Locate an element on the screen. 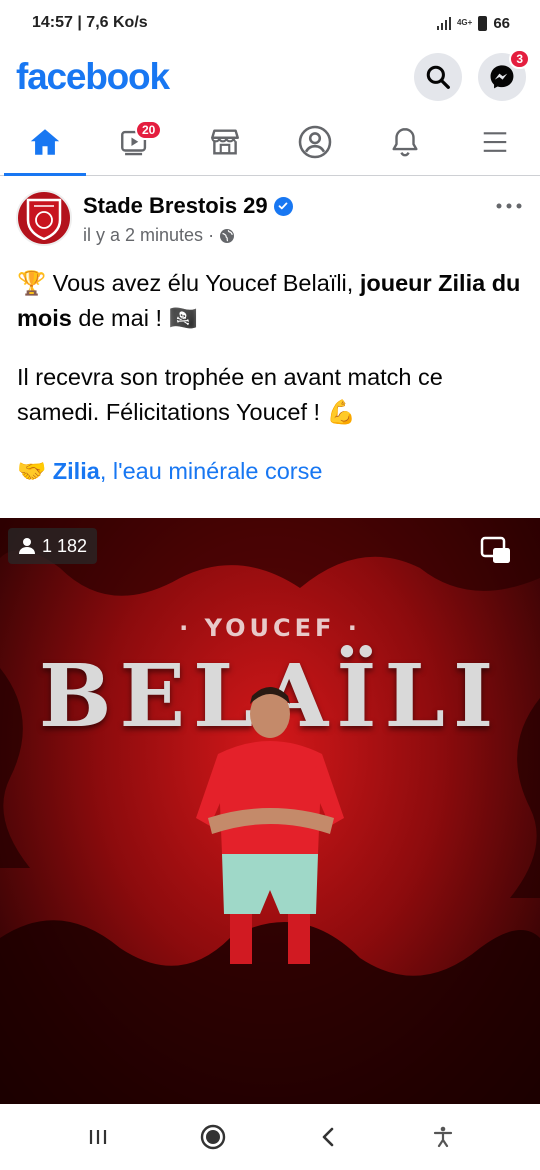 This screenshot has width=540, height=1170. battery-icon is located at coordinates (483, 23).